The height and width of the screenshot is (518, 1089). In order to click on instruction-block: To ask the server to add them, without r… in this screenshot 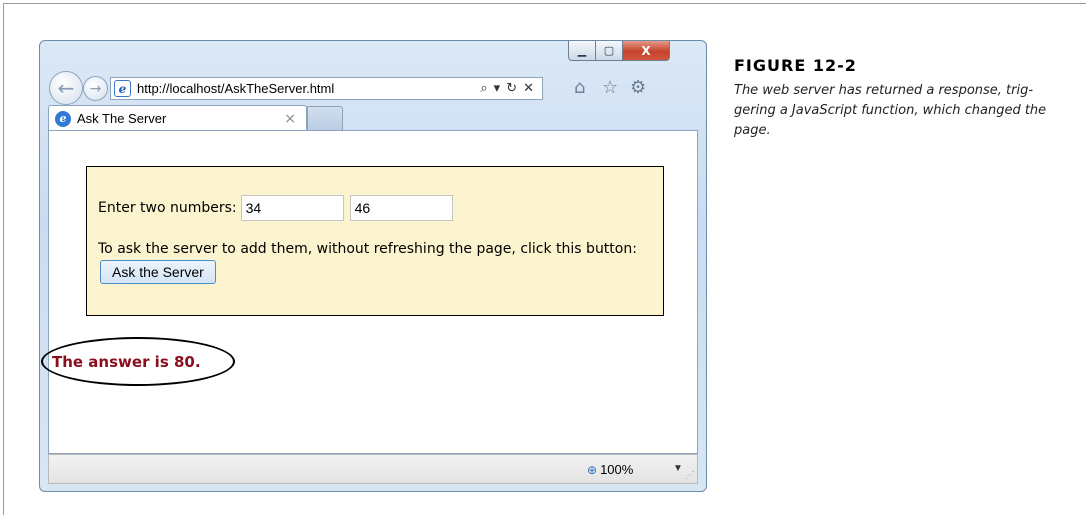, I will do `click(378, 261)`.